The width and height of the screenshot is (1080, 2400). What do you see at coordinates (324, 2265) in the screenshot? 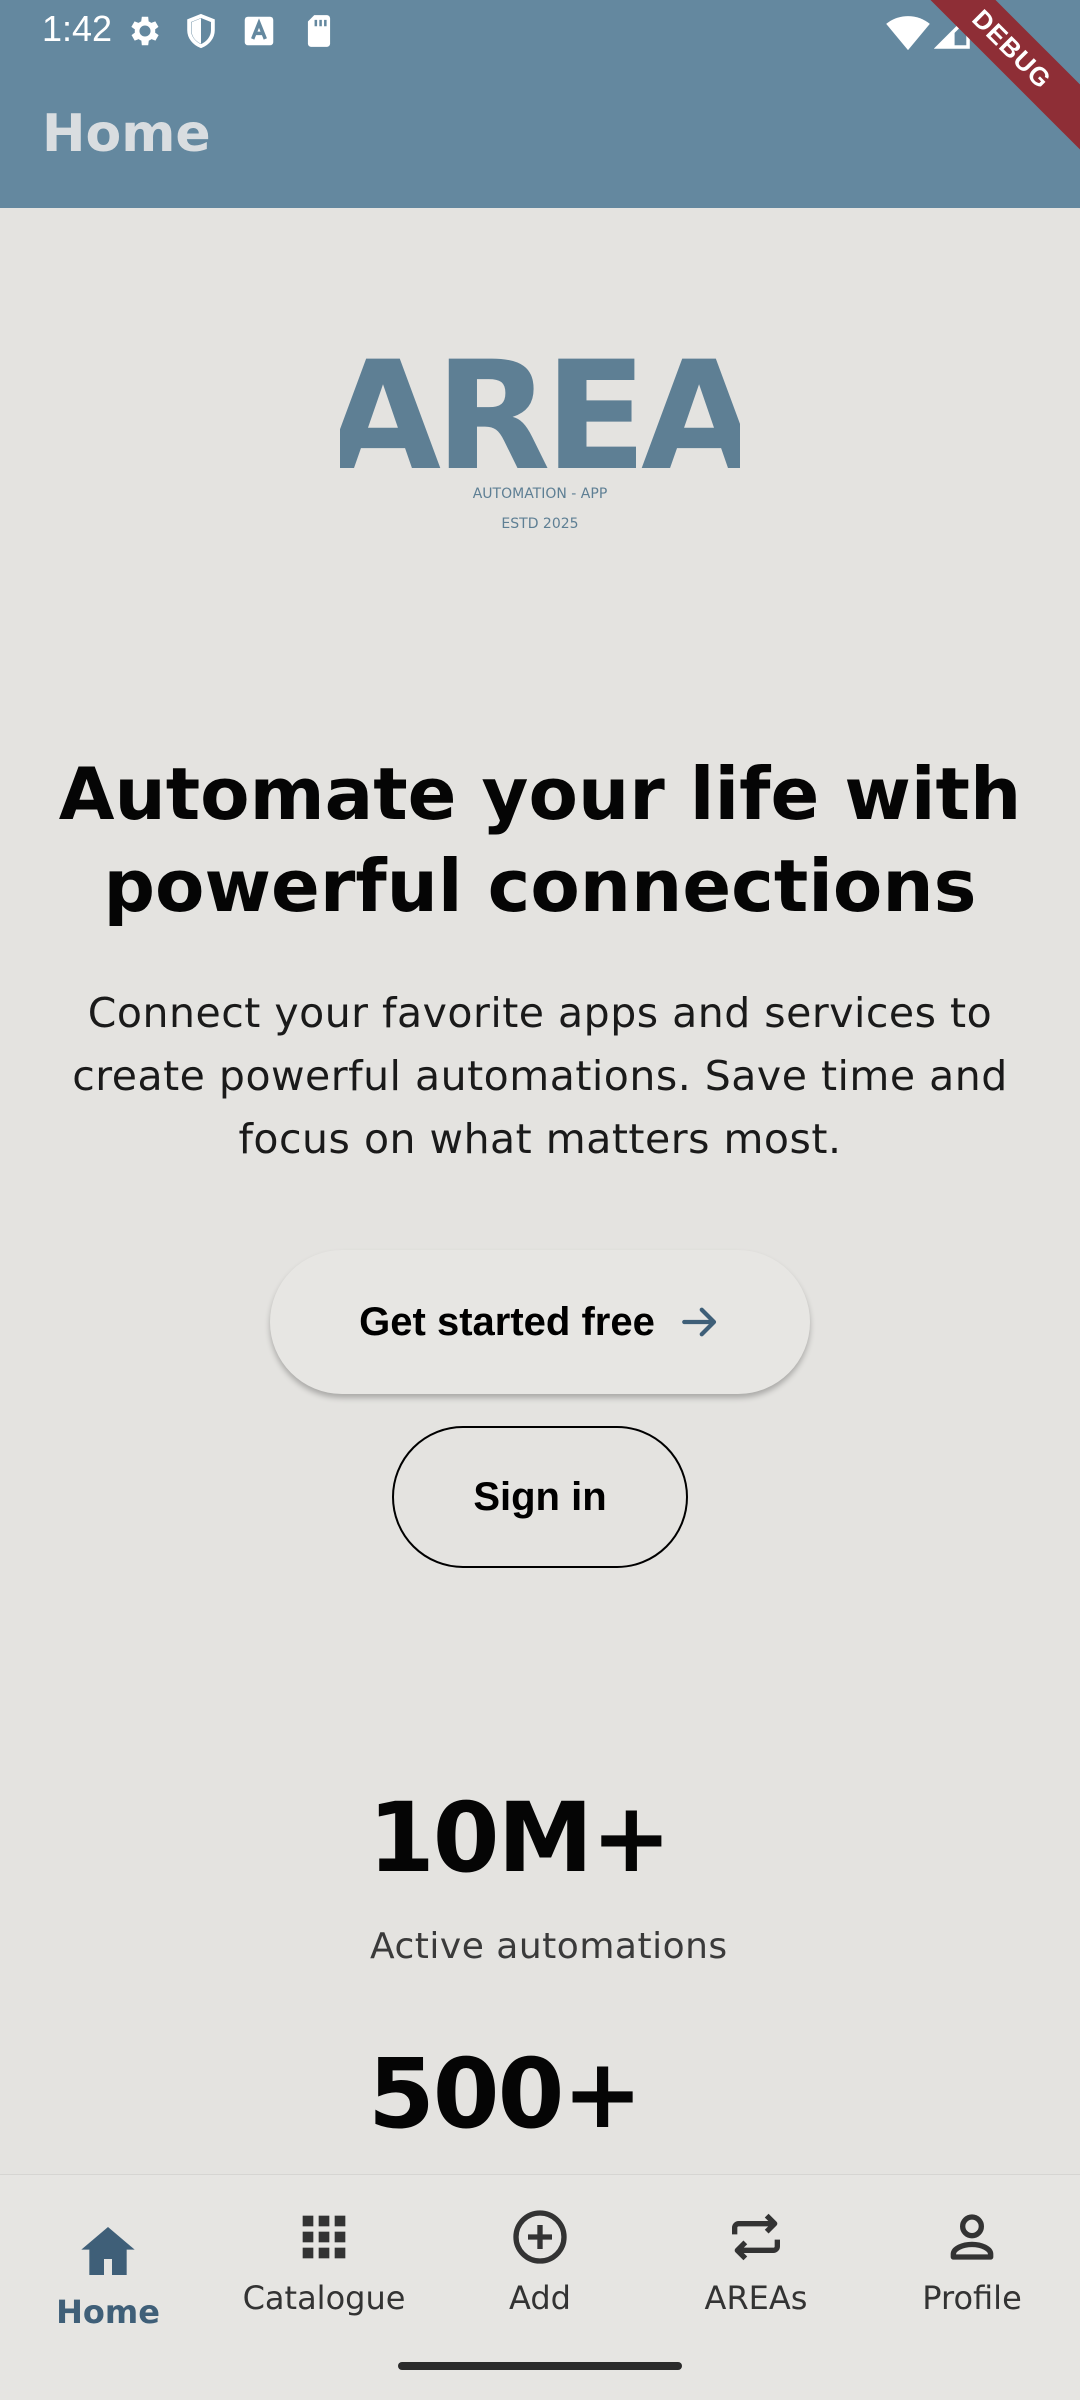
I see `nav-item-catalogue: Catalogue` at bounding box center [324, 2265].